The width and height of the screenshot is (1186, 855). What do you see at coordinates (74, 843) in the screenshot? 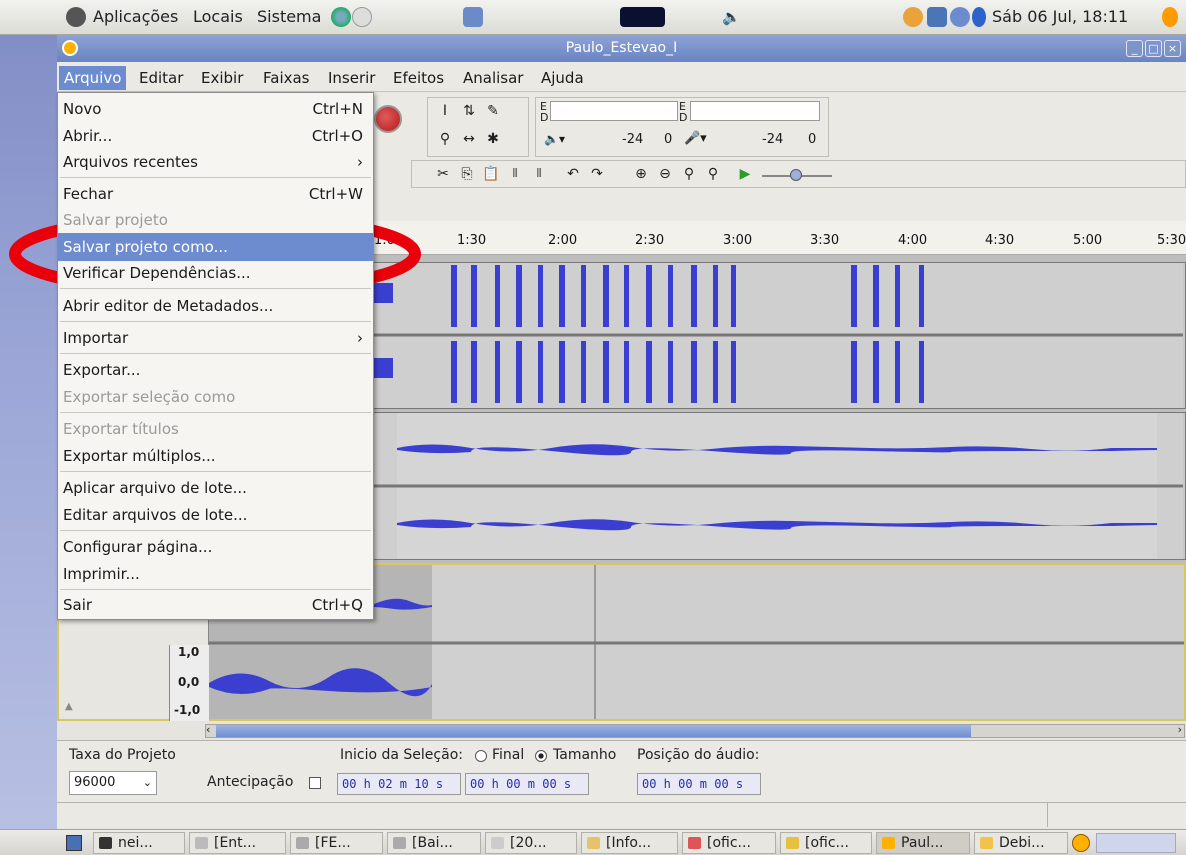
I see `show-desktop-icon` at bounding box center [74, 843].